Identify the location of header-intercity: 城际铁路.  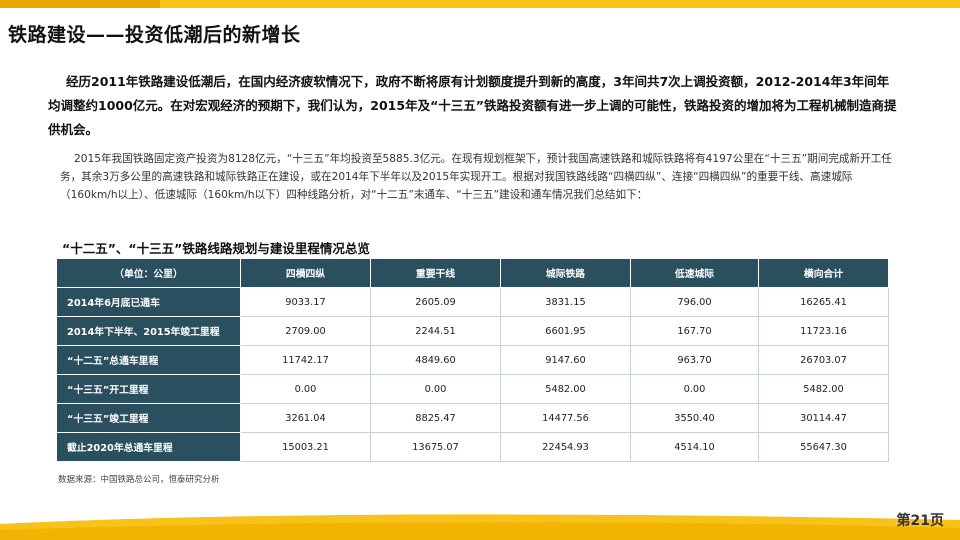
(565, 273).